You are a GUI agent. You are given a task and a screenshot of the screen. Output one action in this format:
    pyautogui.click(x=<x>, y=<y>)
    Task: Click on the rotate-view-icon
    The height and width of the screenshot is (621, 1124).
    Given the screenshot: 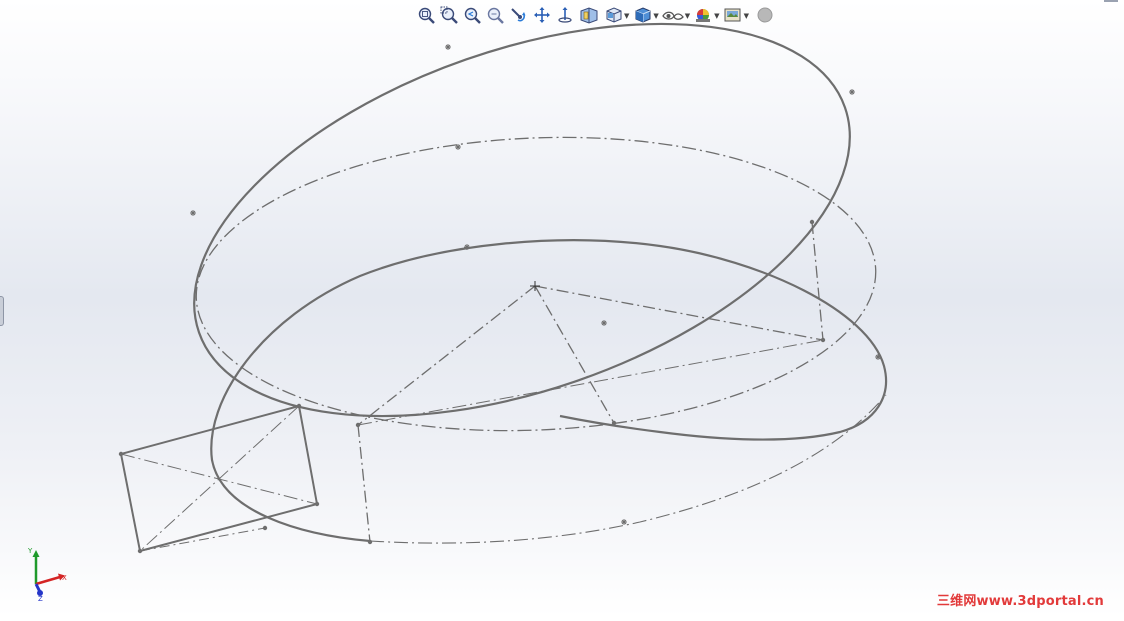 What is the action you would take?
    pyautogui.click(x=519, y=15)
    